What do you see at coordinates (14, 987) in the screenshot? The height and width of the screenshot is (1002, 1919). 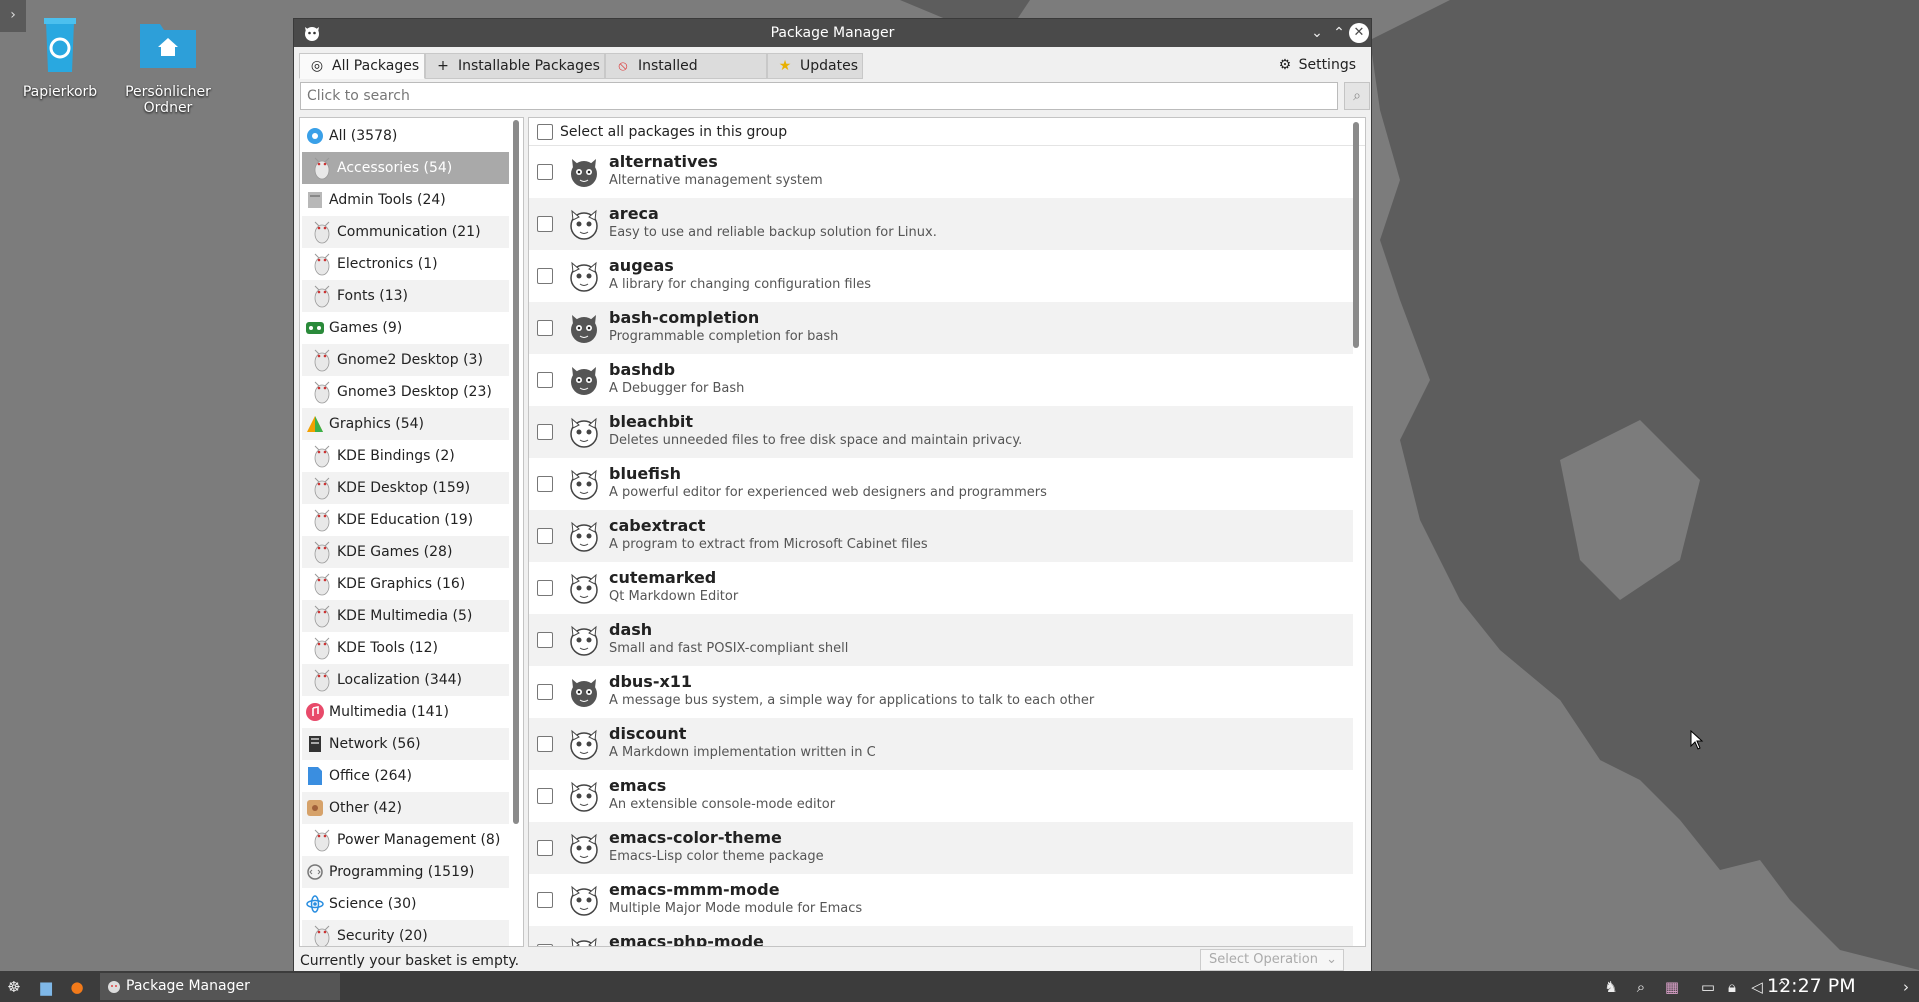 I see `application-launcher-icon: ☸` at bounding box center [14, 987].